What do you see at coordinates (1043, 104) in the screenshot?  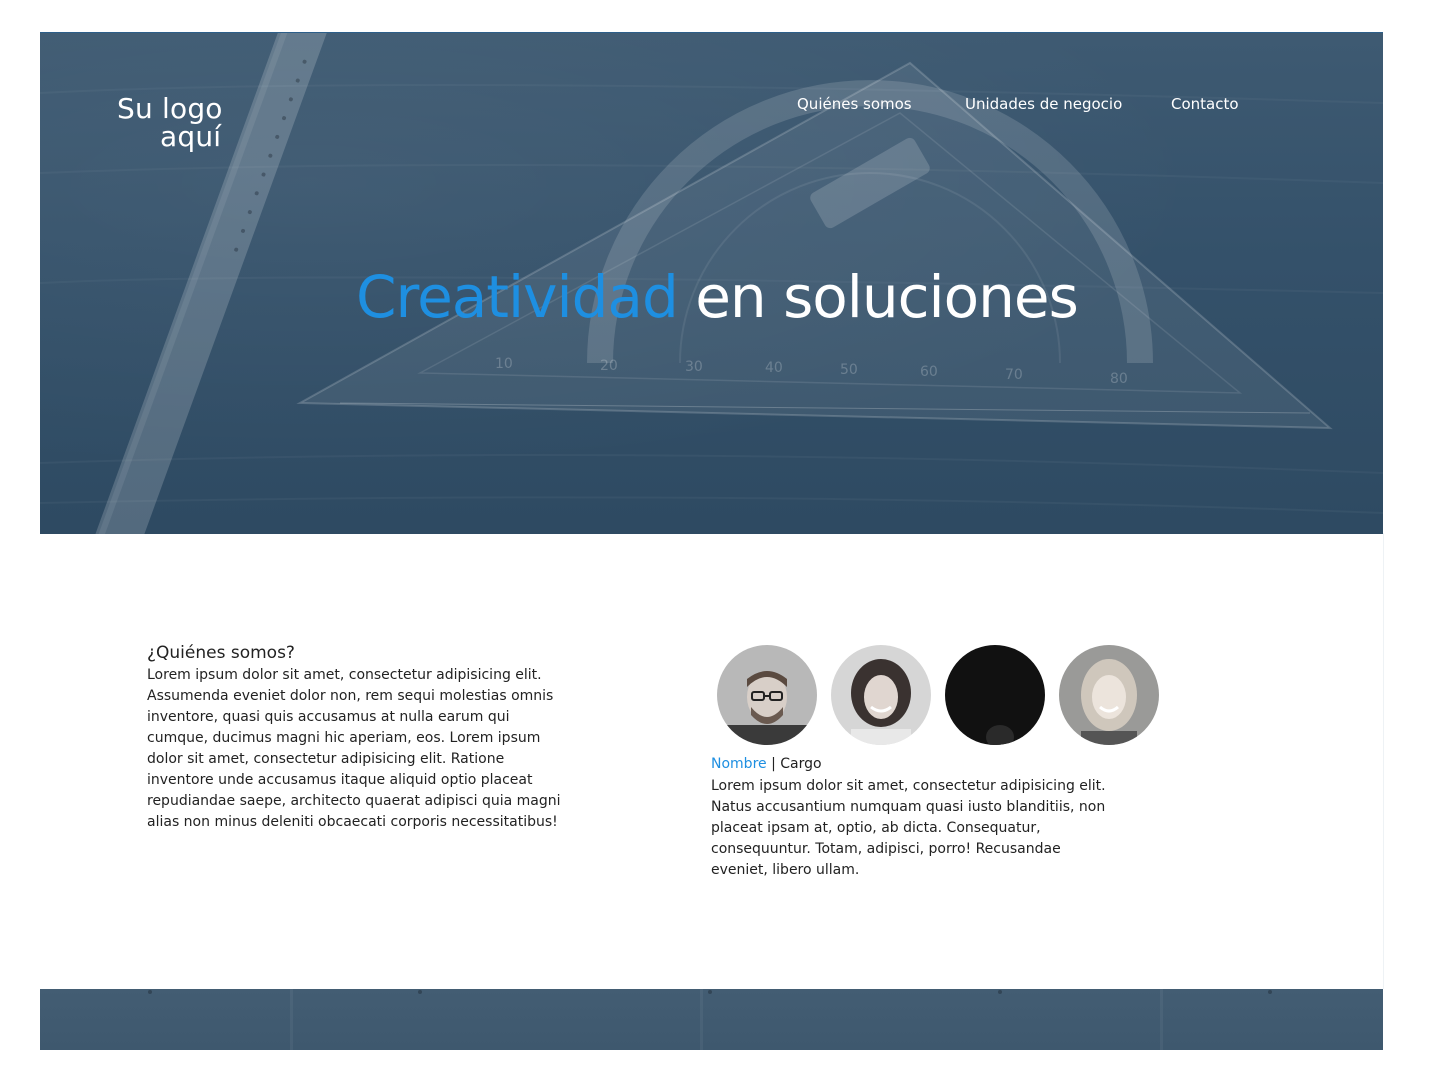 I see `nav-link-unidades-de-negocio: Unidades de negocio` at bounding box center [1043, 104].